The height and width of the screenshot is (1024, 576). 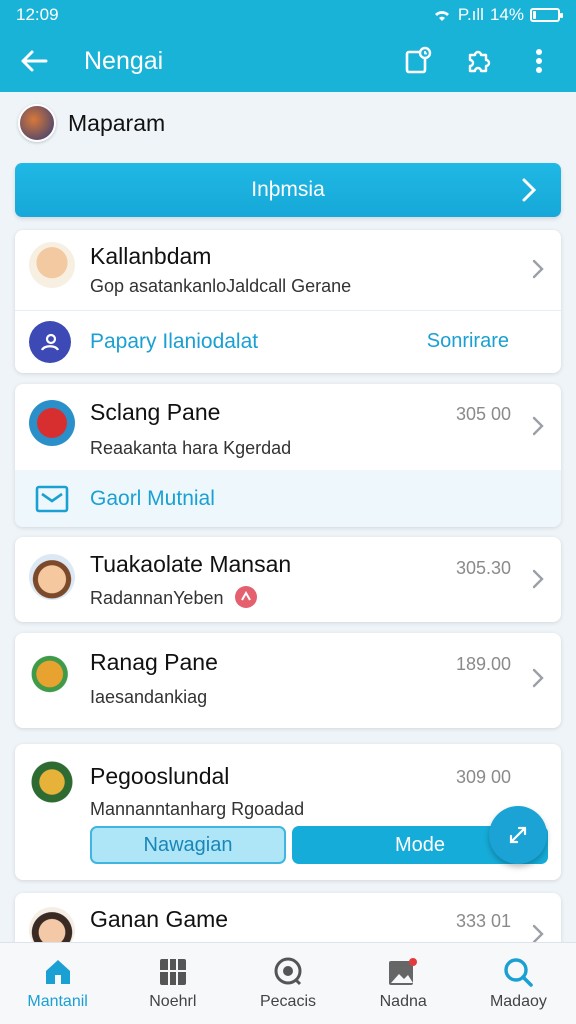 I want to click on item-subtitle: Gop asatankanloJaldcall Gerane, so click(x=221, y=286).